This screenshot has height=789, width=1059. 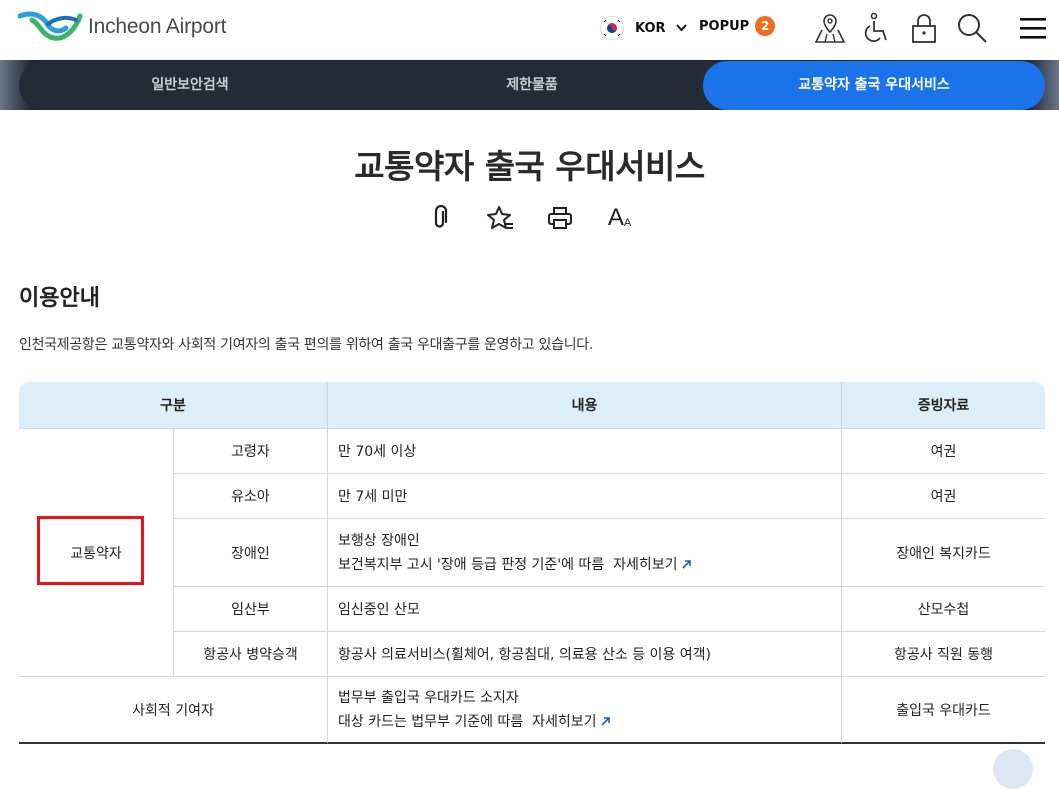 What do you see at coordinates (943, 653) in the screenshot?
I see `proof-cell: 항공사 직원 동행` at bounding box center [943, 653].